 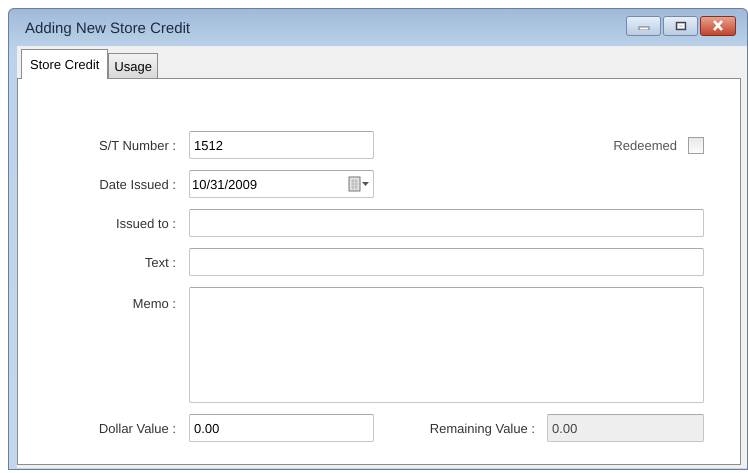 I want to click on close-icon, so click(x=718, y=25).